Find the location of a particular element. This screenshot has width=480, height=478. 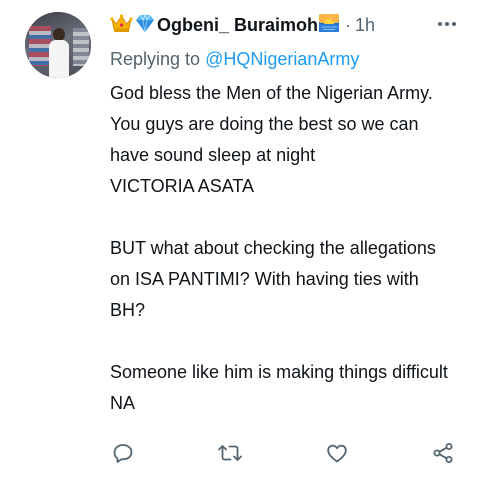

more-options-icon is located at coordinates (447, 24).